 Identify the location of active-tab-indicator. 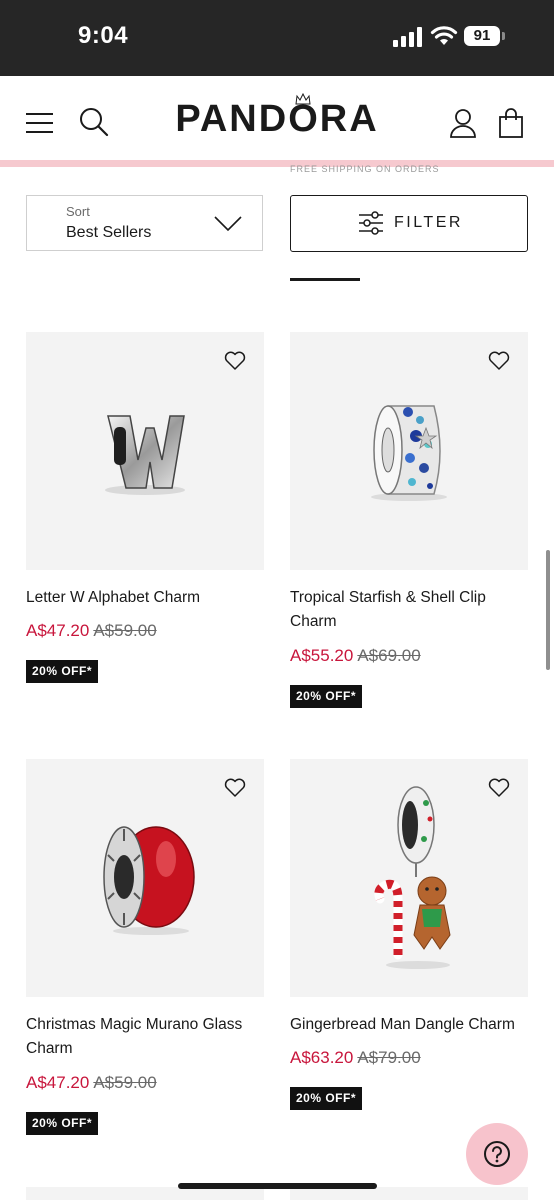
(325, 279).